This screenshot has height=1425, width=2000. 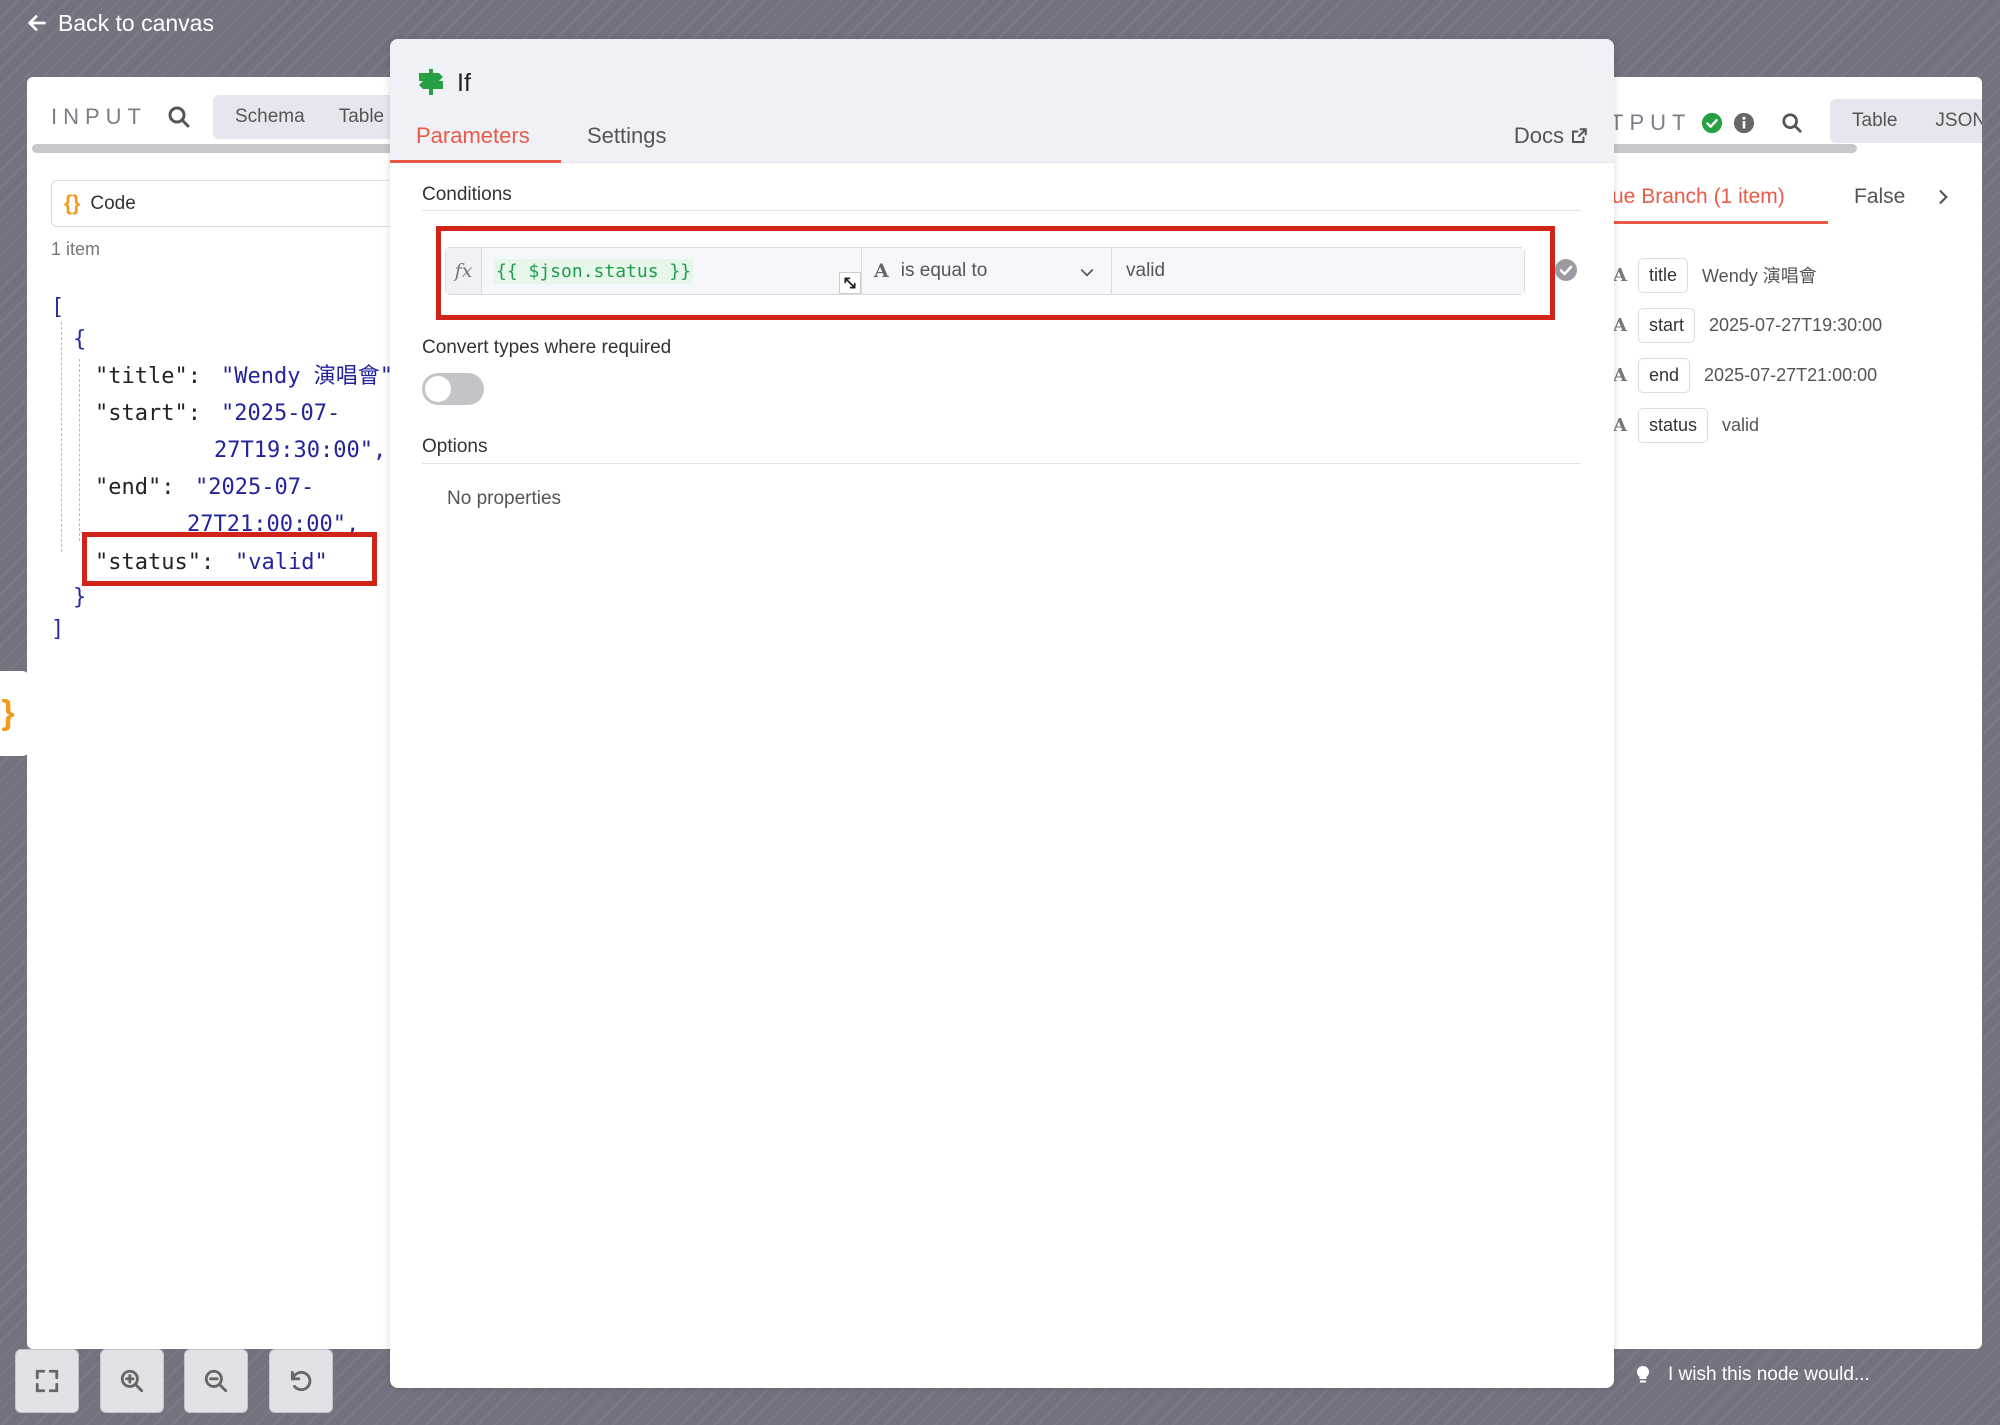 What do you see at coordinates (1318, 271) in the screenshot?
I see `condition-right-value: valid` at bounding box center [1318, 271].